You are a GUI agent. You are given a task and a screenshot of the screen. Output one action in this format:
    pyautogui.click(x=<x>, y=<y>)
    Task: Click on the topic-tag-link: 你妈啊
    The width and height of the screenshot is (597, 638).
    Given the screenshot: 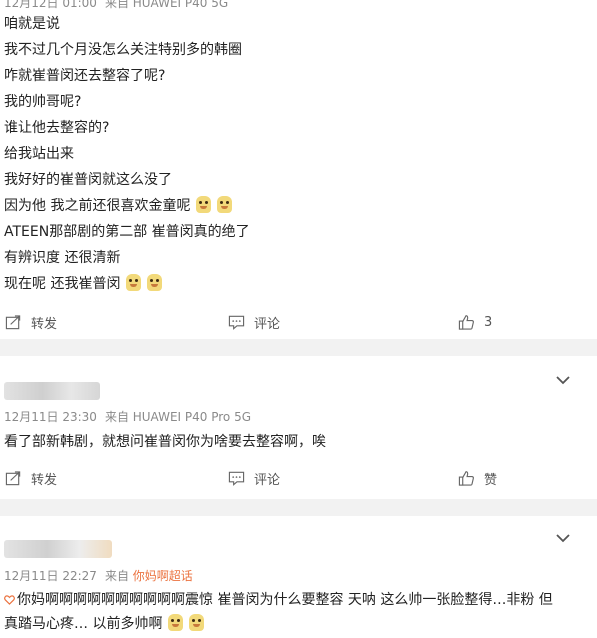 What is the action you would take?
    pyautogui.click(x=31, y=600)
    